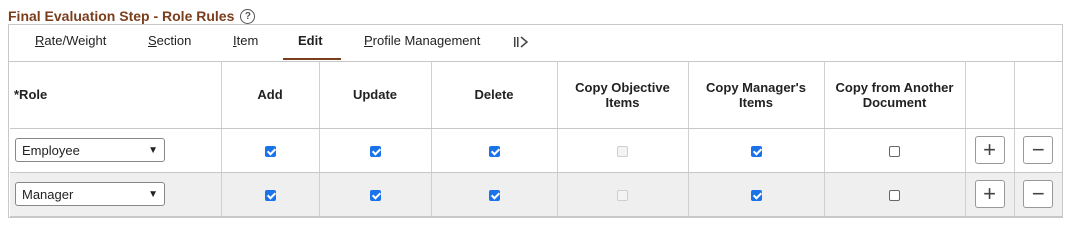 The image size is (1072, 240). Describe the element at coordinates (422, 40) in the screenshot. I see `tab-profile-management: Profile Management` at that location.